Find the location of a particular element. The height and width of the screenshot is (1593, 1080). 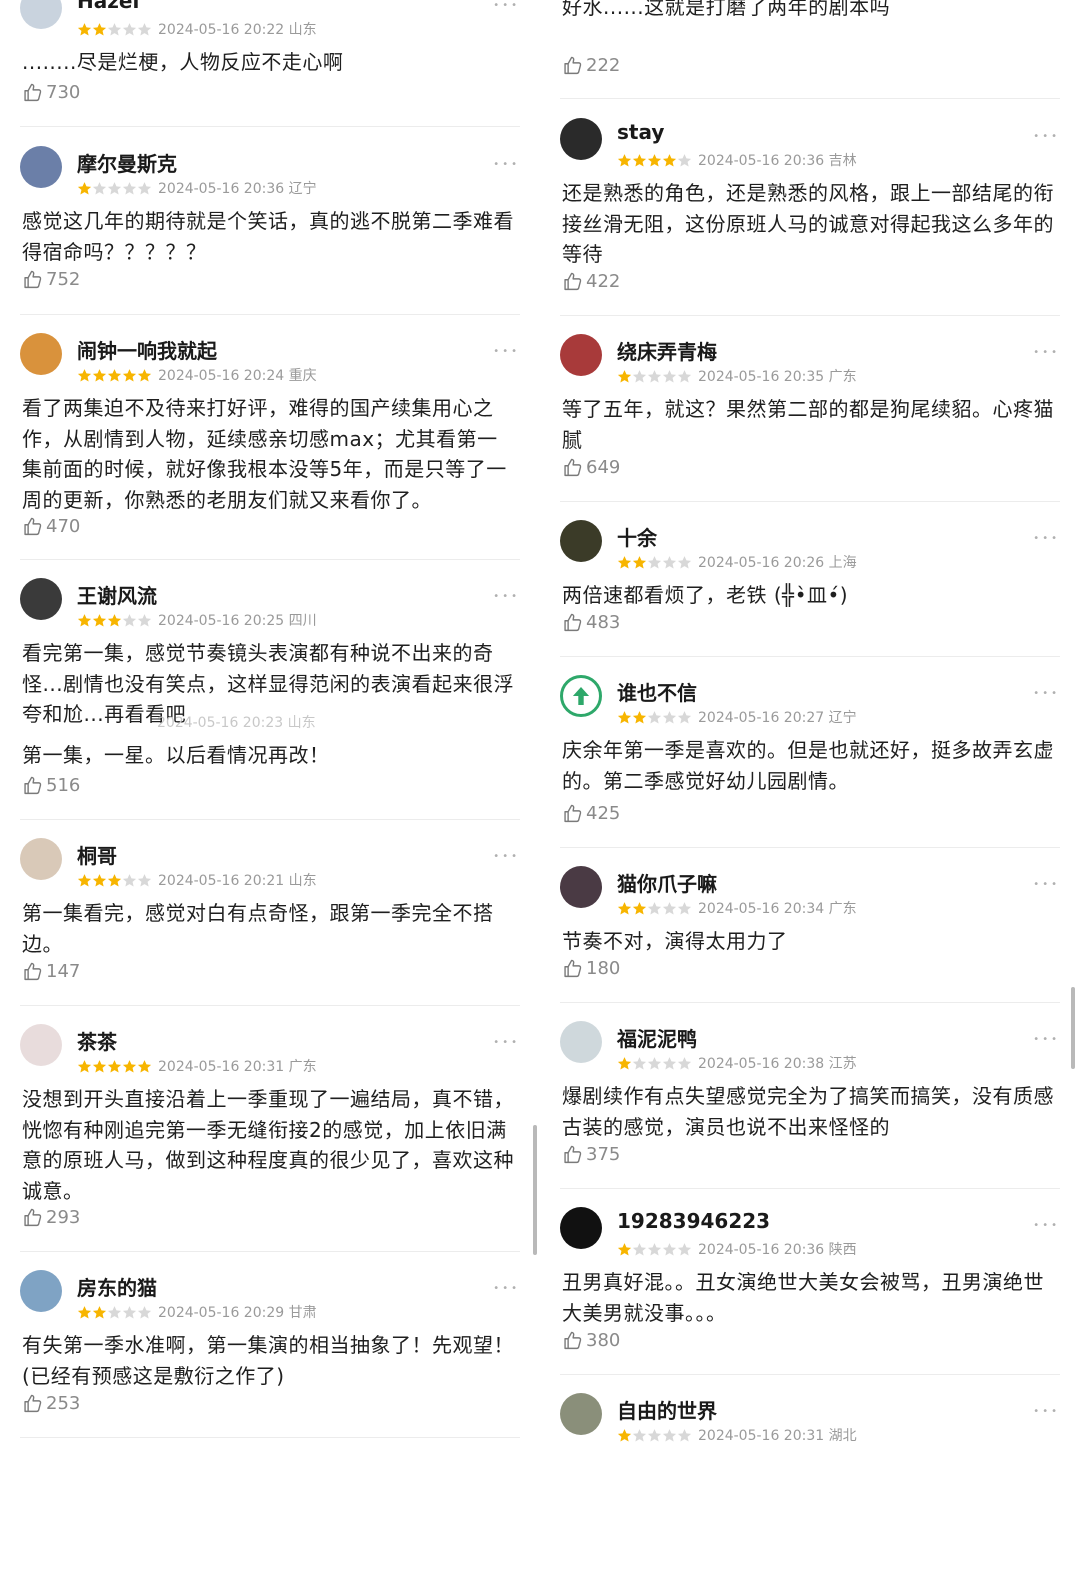

like-button: 380 is located at coordinates (591, 1342).